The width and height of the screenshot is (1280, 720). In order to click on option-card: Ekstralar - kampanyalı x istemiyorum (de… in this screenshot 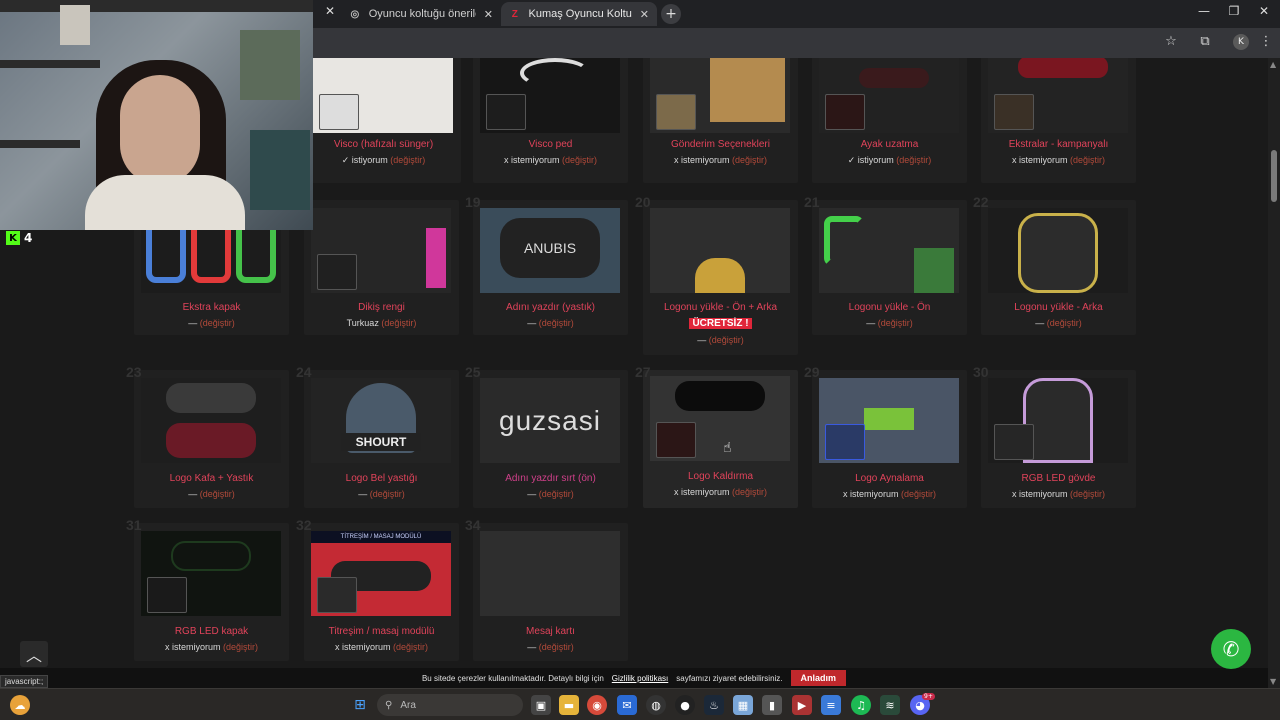, I will do `click(1058, 120)`.